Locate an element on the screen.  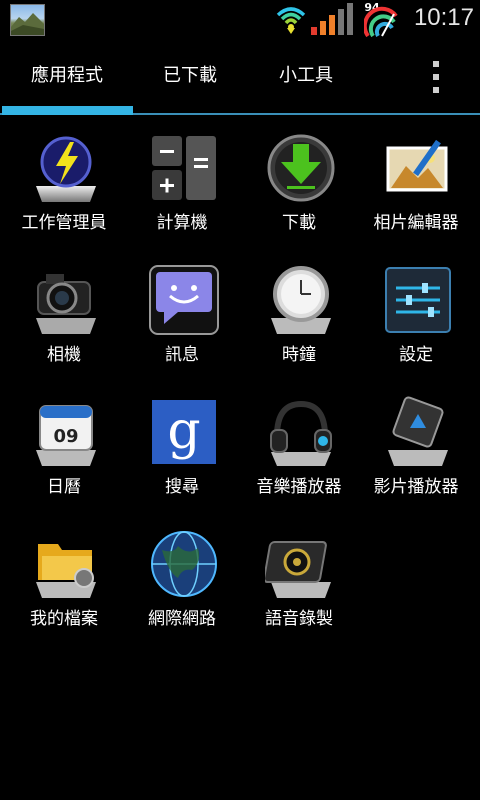
photo-editor-icon is located at coordinates (417, 165).